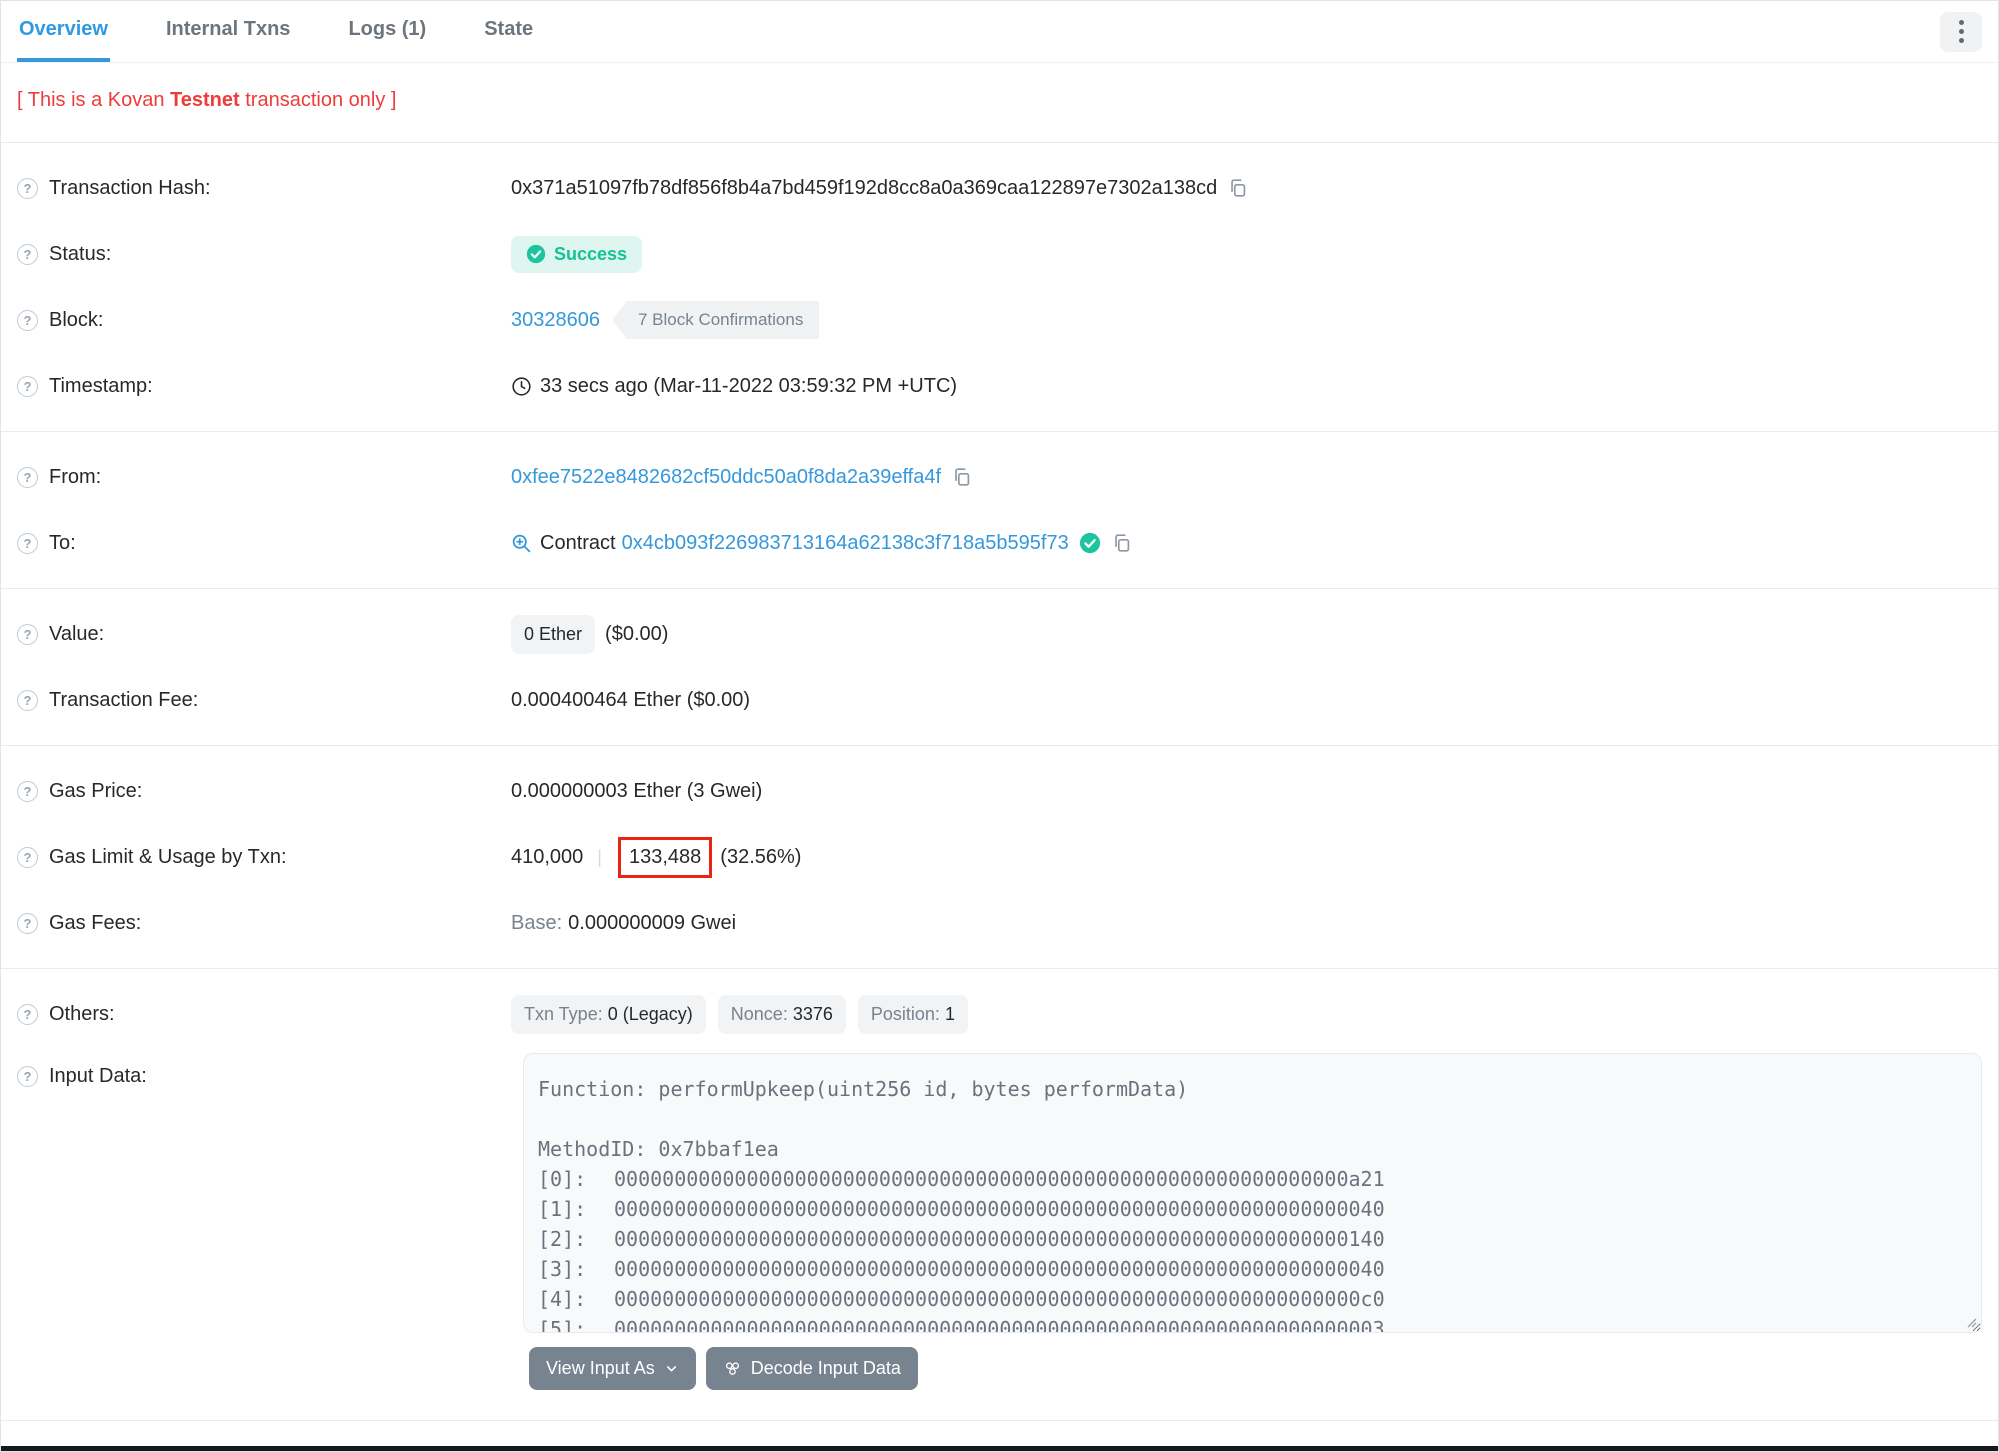  I want to click on window-bottom-edge, so click(999, 1448).